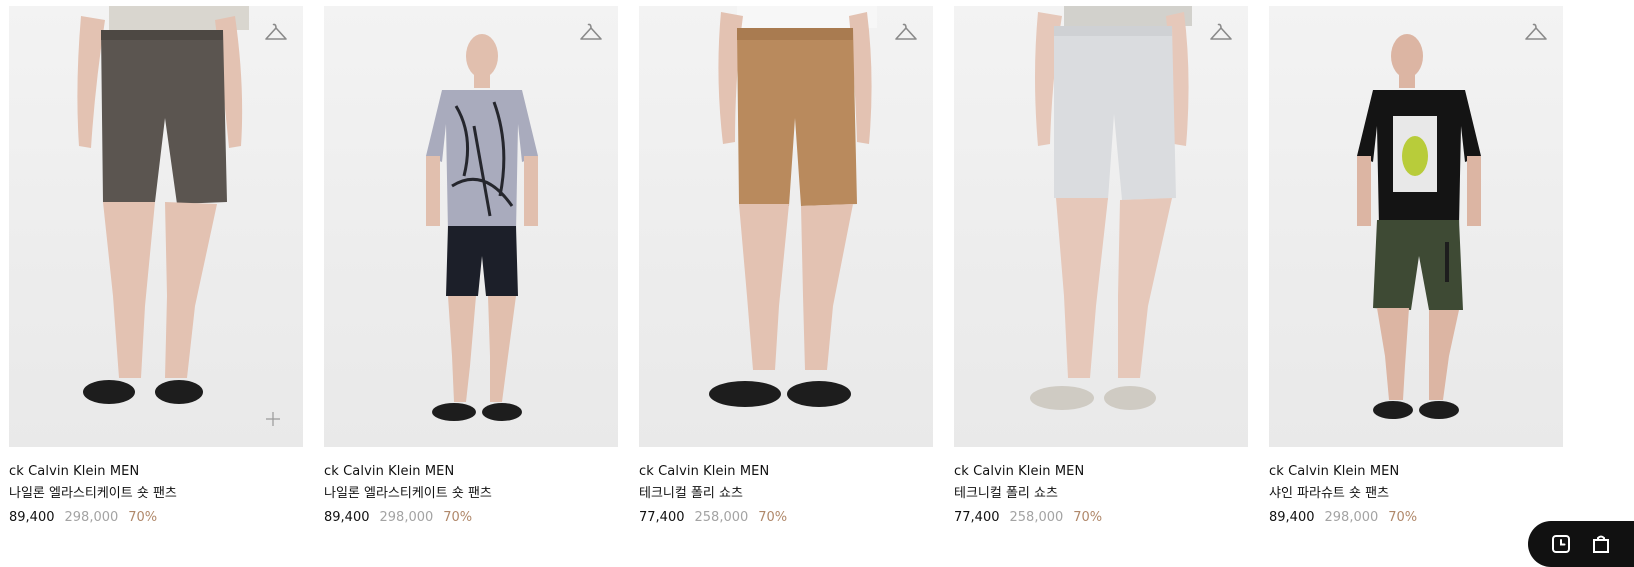 The image size is (1634, 567). What do you see at coordinates (273, 419) in the screenshot?
I see `plus-icon` at bounding box center [273, 419].